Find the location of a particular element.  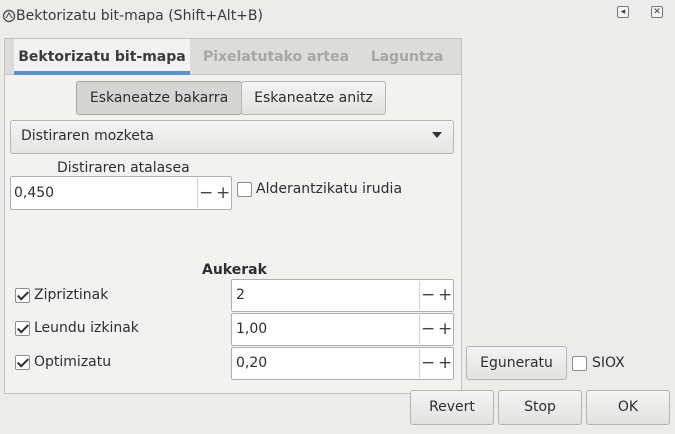

single-scan-button: Eskaneatze bakarra is located at coordinates (159, 98).